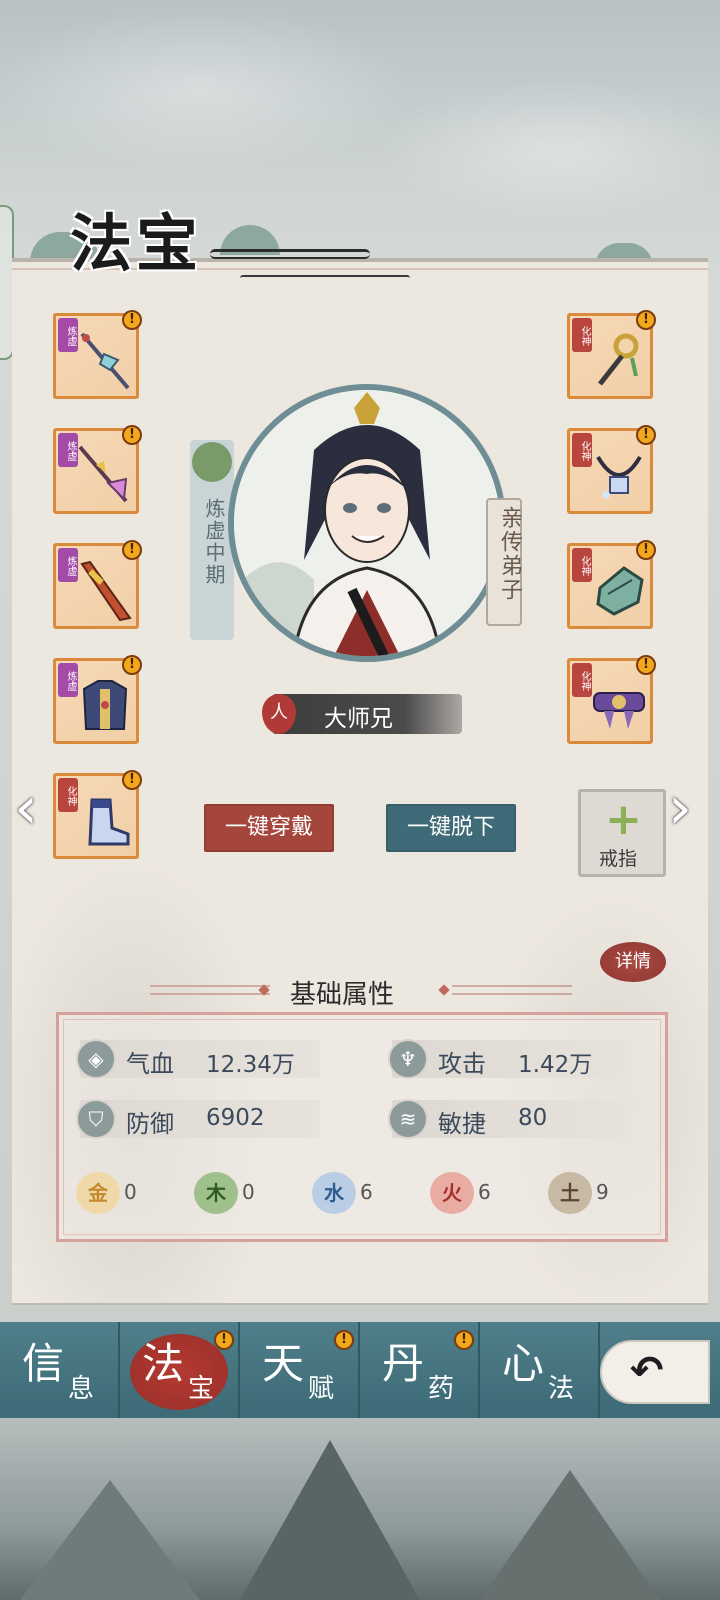  I want to click on title-divider, so click(325, 278).